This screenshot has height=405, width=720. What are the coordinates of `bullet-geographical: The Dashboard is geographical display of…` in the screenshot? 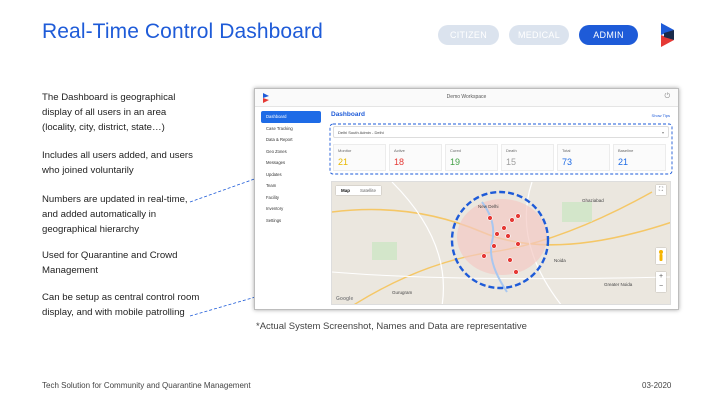 It's located at (109, 112).